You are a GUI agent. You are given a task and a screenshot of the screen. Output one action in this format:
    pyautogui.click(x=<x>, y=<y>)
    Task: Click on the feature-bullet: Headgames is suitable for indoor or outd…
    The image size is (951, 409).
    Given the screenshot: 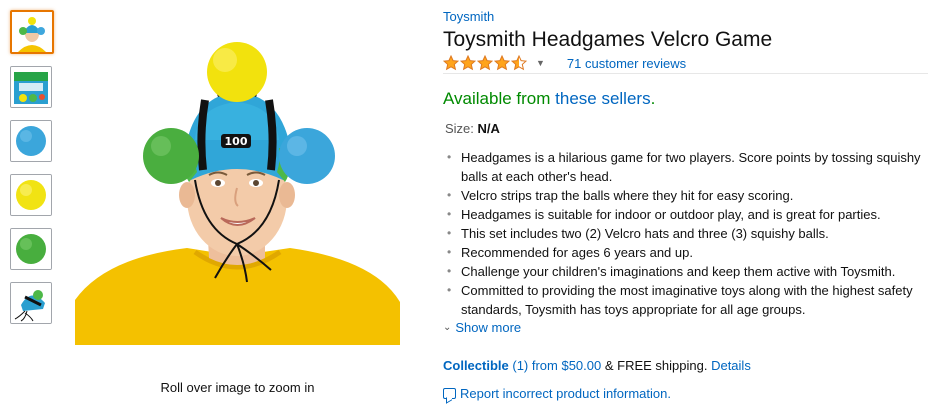 What is the action you would take?
    pyautogui.click(x=685, y=214)
    